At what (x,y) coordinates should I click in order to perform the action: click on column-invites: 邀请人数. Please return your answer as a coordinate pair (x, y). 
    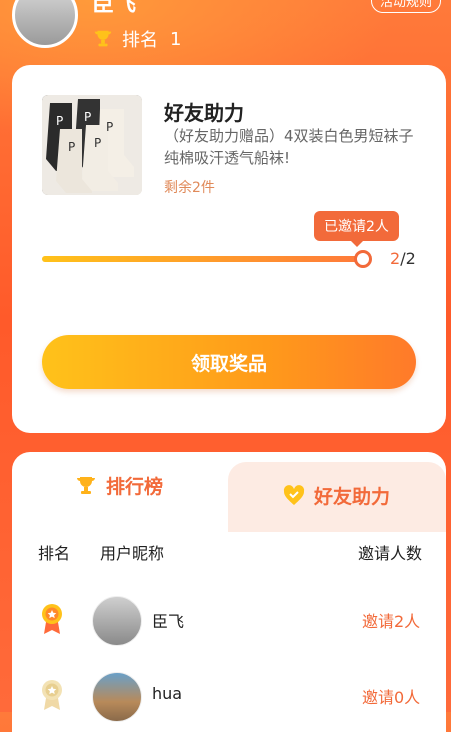
    Looking at the image, I should click on (390, 553).